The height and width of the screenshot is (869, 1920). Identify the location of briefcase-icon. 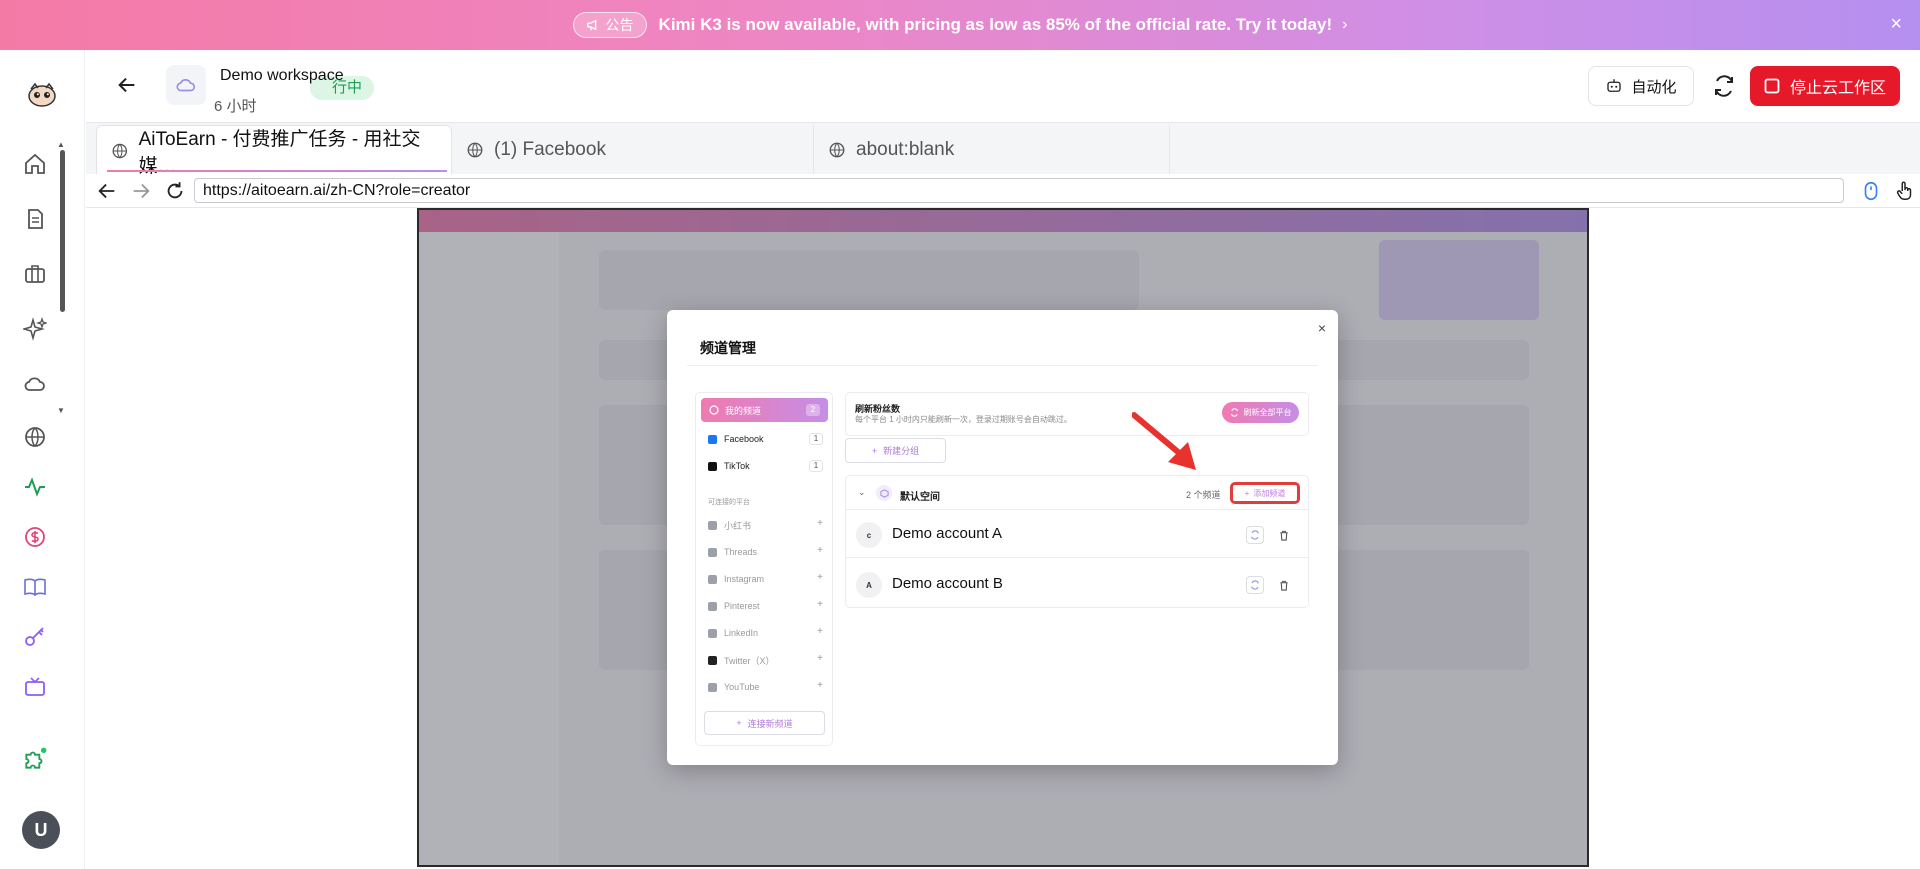
(35, 274).